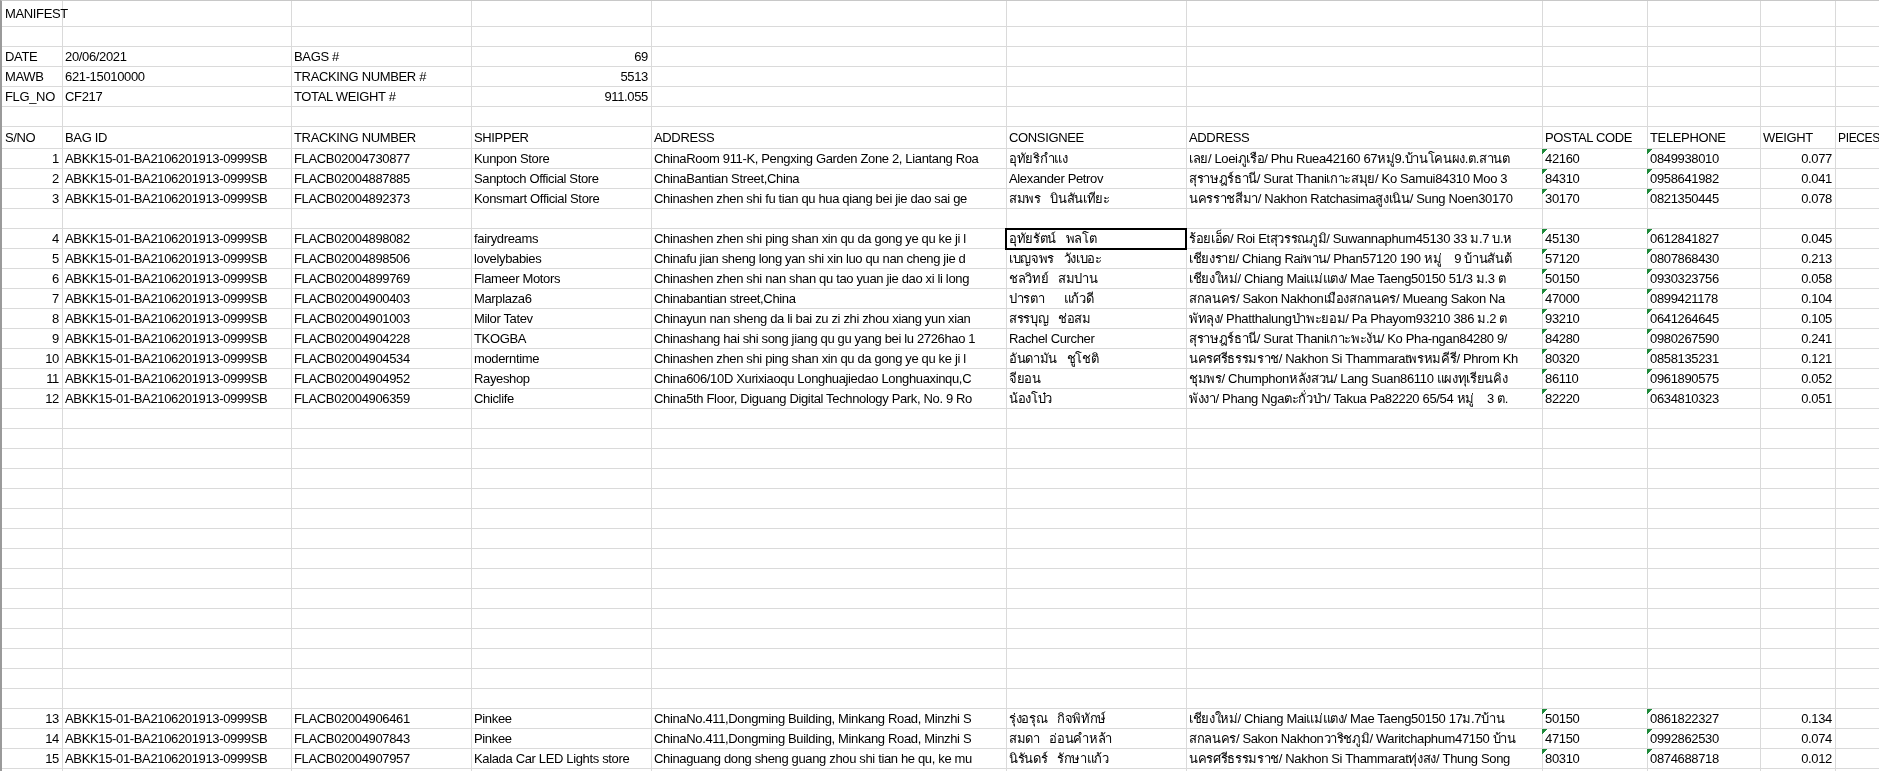  Describe the element at coordinates (352, 319) in the screenshot. I see `table-cell-text: FLACB02004901003` at that location.